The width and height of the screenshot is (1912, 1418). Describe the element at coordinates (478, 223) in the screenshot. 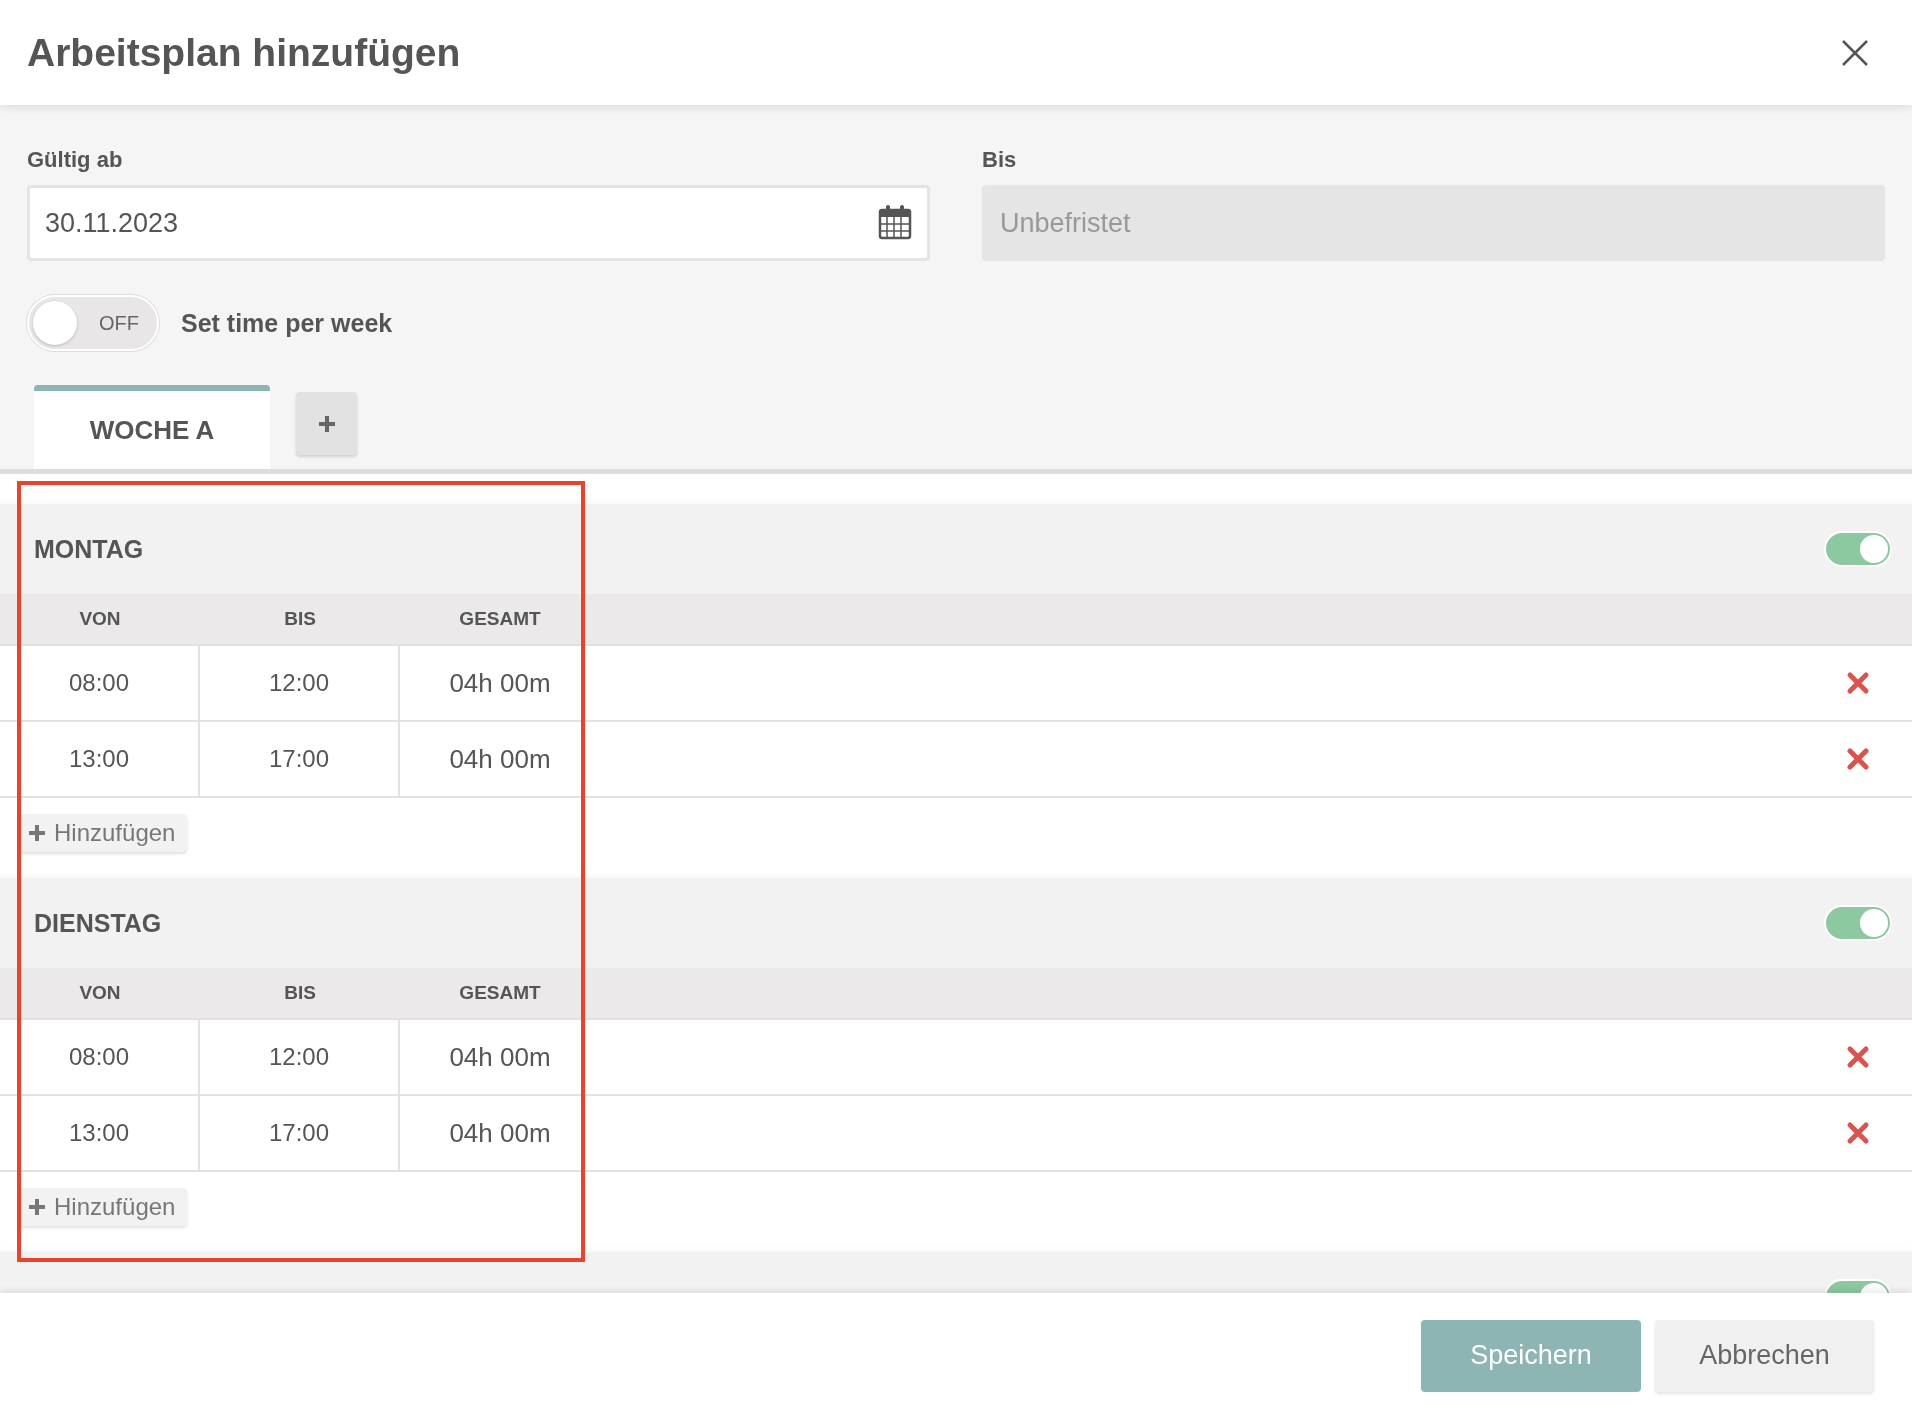

I see `date-field: 30.11.2023` at that location.